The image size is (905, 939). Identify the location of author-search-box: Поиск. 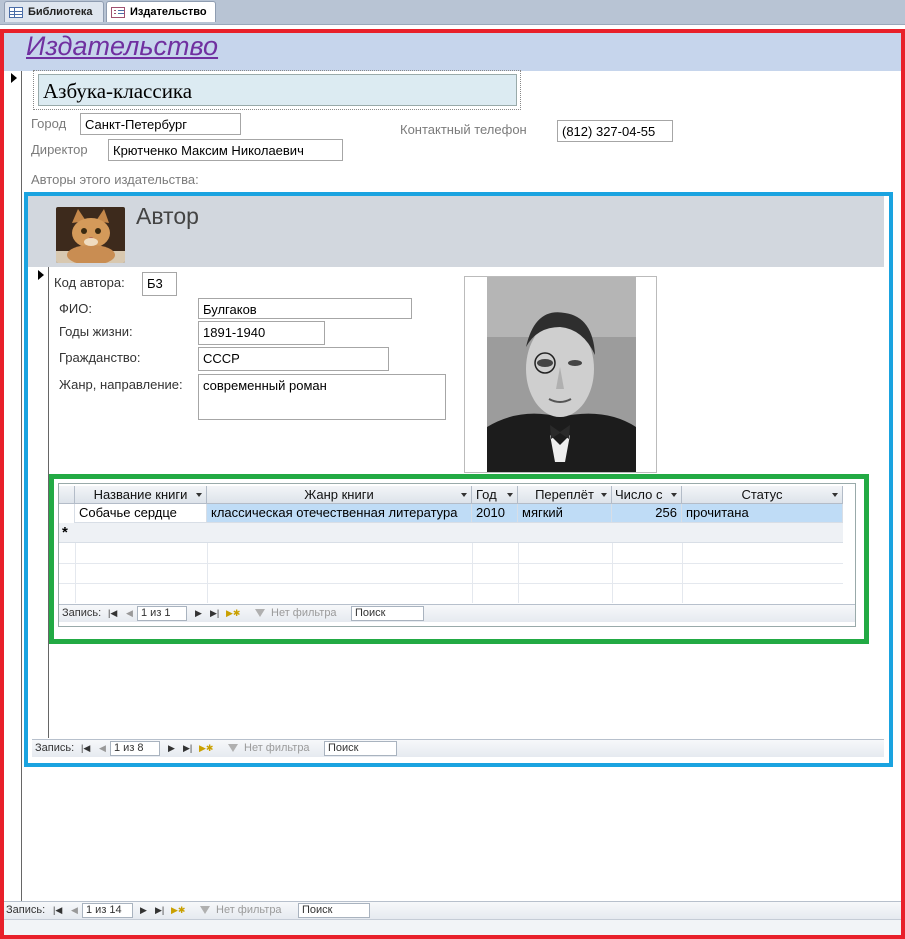
(360, 748).